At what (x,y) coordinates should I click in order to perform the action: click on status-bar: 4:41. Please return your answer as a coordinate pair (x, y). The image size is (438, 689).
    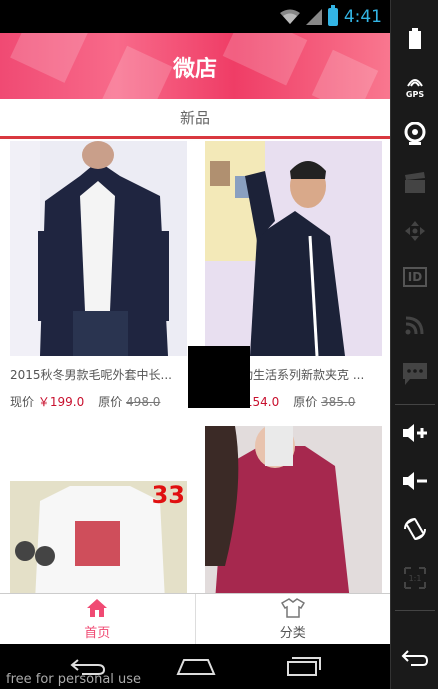
    Looking at the image, I should click on (195, 16).